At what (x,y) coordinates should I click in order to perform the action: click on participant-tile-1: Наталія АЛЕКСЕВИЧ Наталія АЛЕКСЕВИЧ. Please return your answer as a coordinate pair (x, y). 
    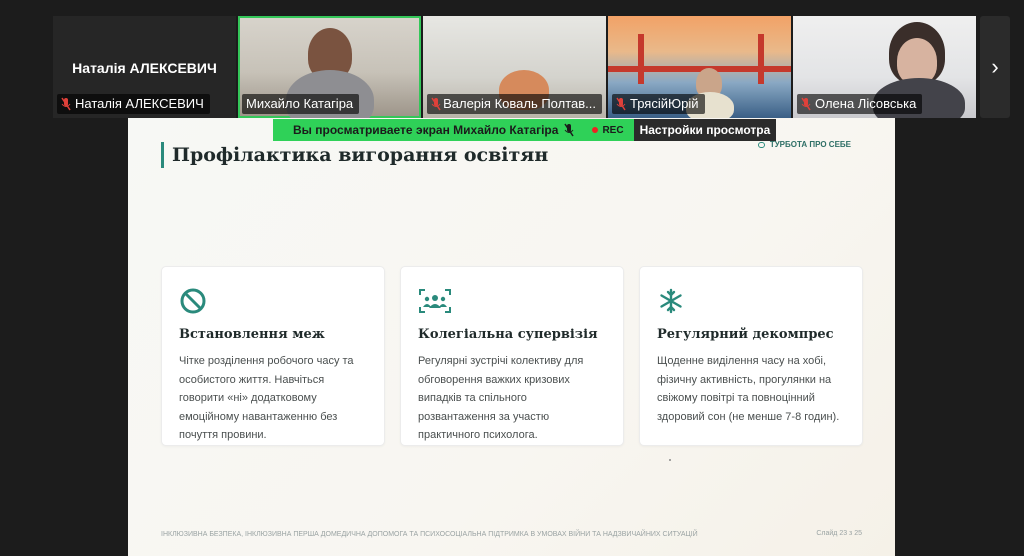
    Looking at the image, I should click on (144, 67).